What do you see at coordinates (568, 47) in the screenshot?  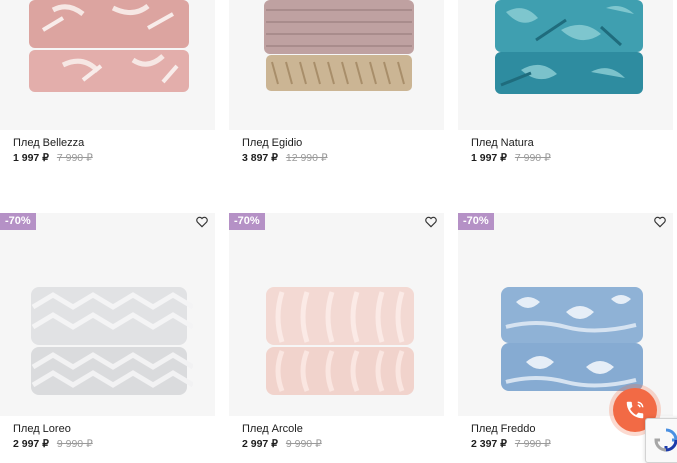 I see `blanket-image-natura` at bounding box center [568, 47].